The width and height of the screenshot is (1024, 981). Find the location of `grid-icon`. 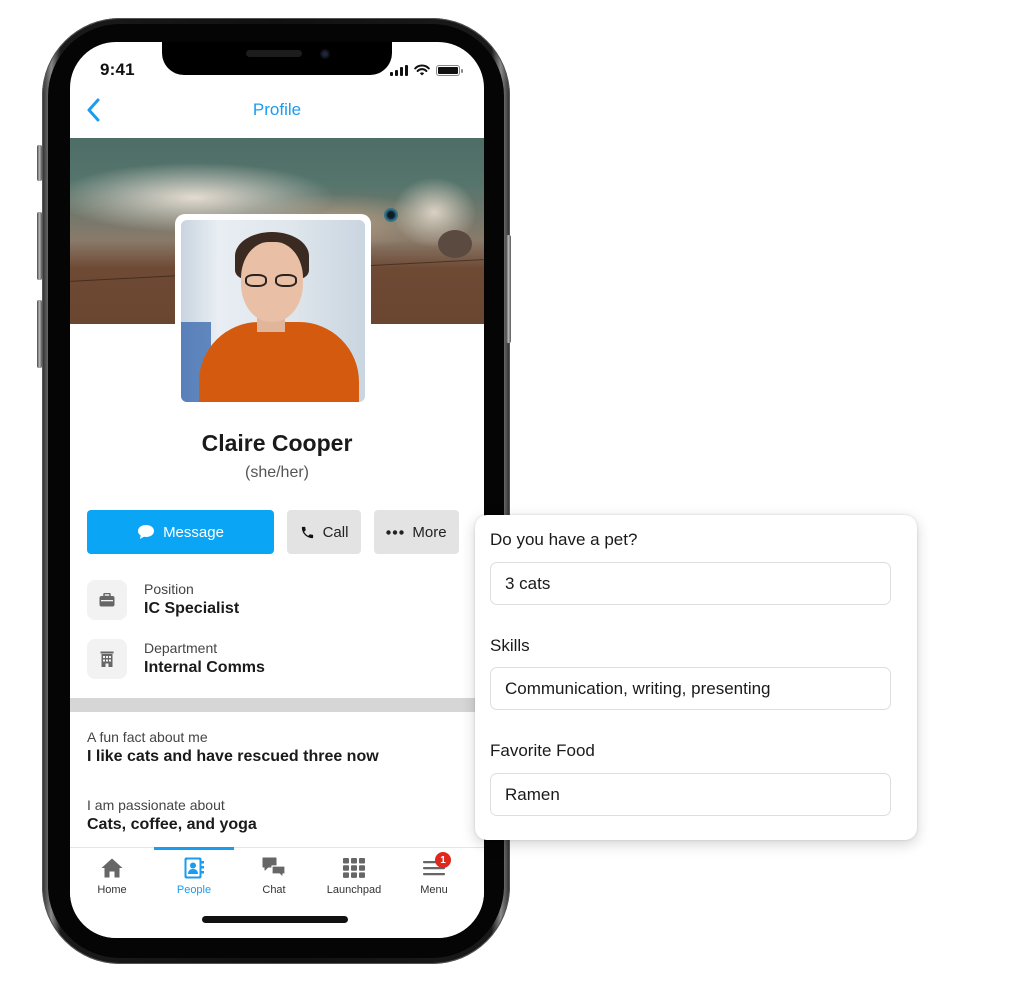

grid-icon is located at coordinates (354, 868).